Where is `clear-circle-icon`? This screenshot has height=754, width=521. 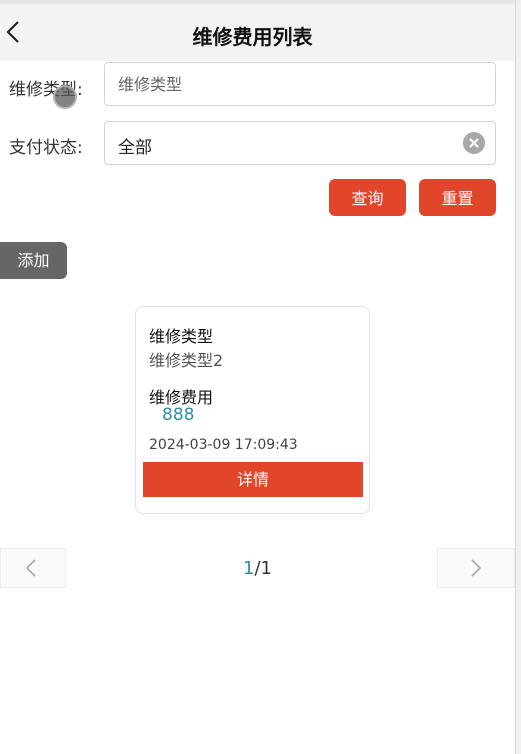 clear-circle-icon is located at coordinates (474, 143).